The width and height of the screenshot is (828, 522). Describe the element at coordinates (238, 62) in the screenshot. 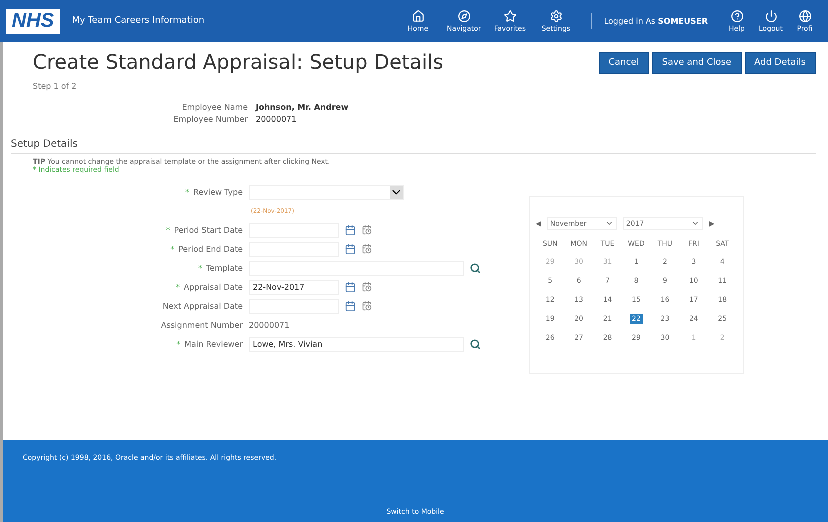

I see `page-title: Create Standard Appraisal: Setup Details` at that location.